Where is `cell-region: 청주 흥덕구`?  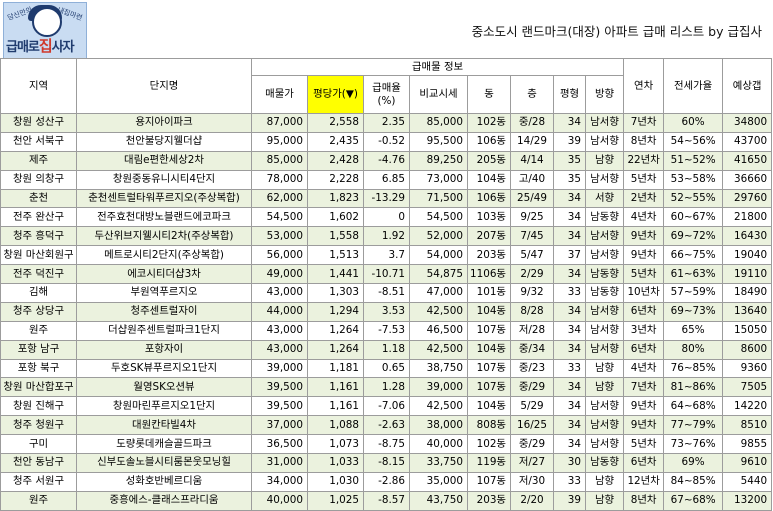 cell-region: 청주 흥덕구 is located at coordinates (38, 236).